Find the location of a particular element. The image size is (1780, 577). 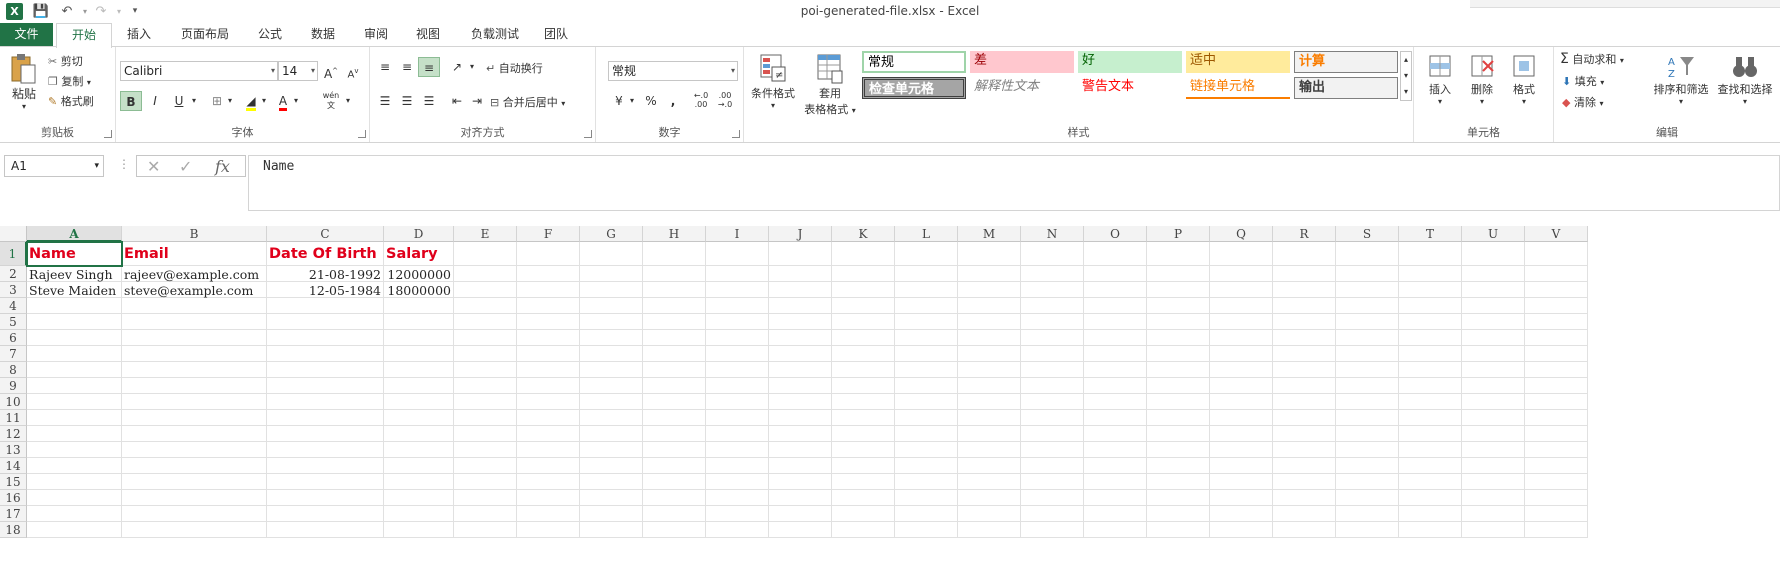

cell-V14 is located at coordinates (1556, 466).